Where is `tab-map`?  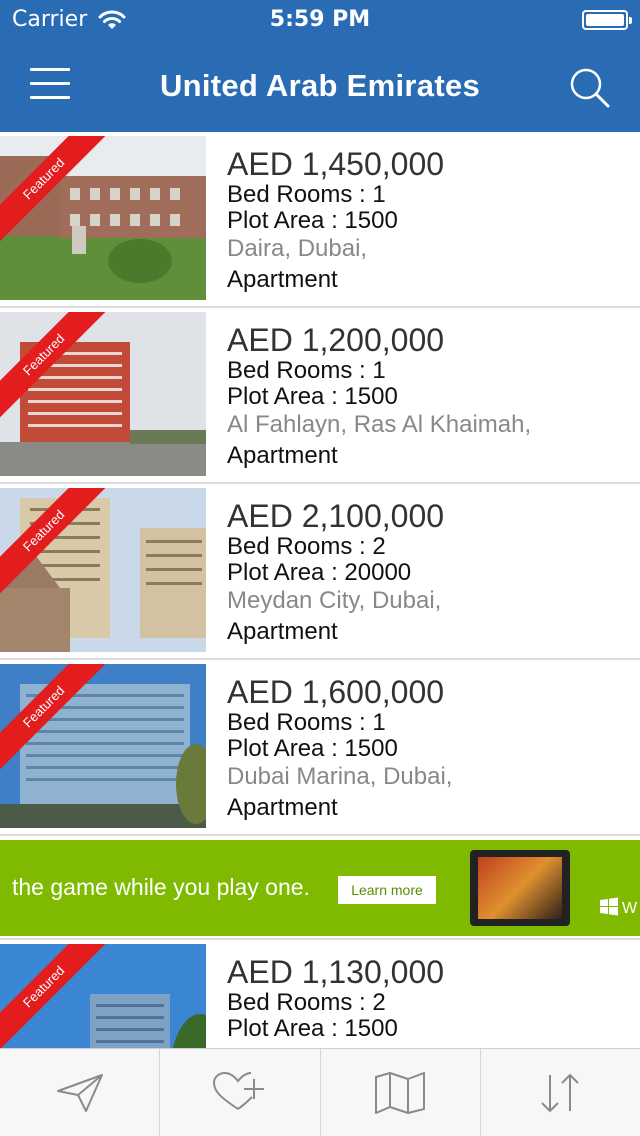
tab-map is located at coordinates (401, 1092).